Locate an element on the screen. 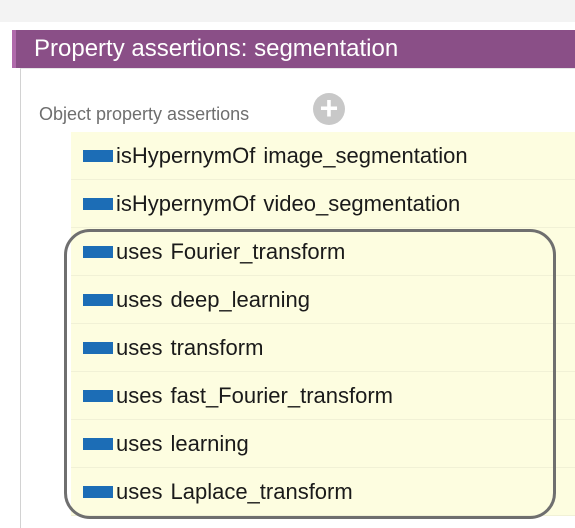 This screenshot has height=528, width=575. section-label: Object property assertions is located at coordinates (144, 114).